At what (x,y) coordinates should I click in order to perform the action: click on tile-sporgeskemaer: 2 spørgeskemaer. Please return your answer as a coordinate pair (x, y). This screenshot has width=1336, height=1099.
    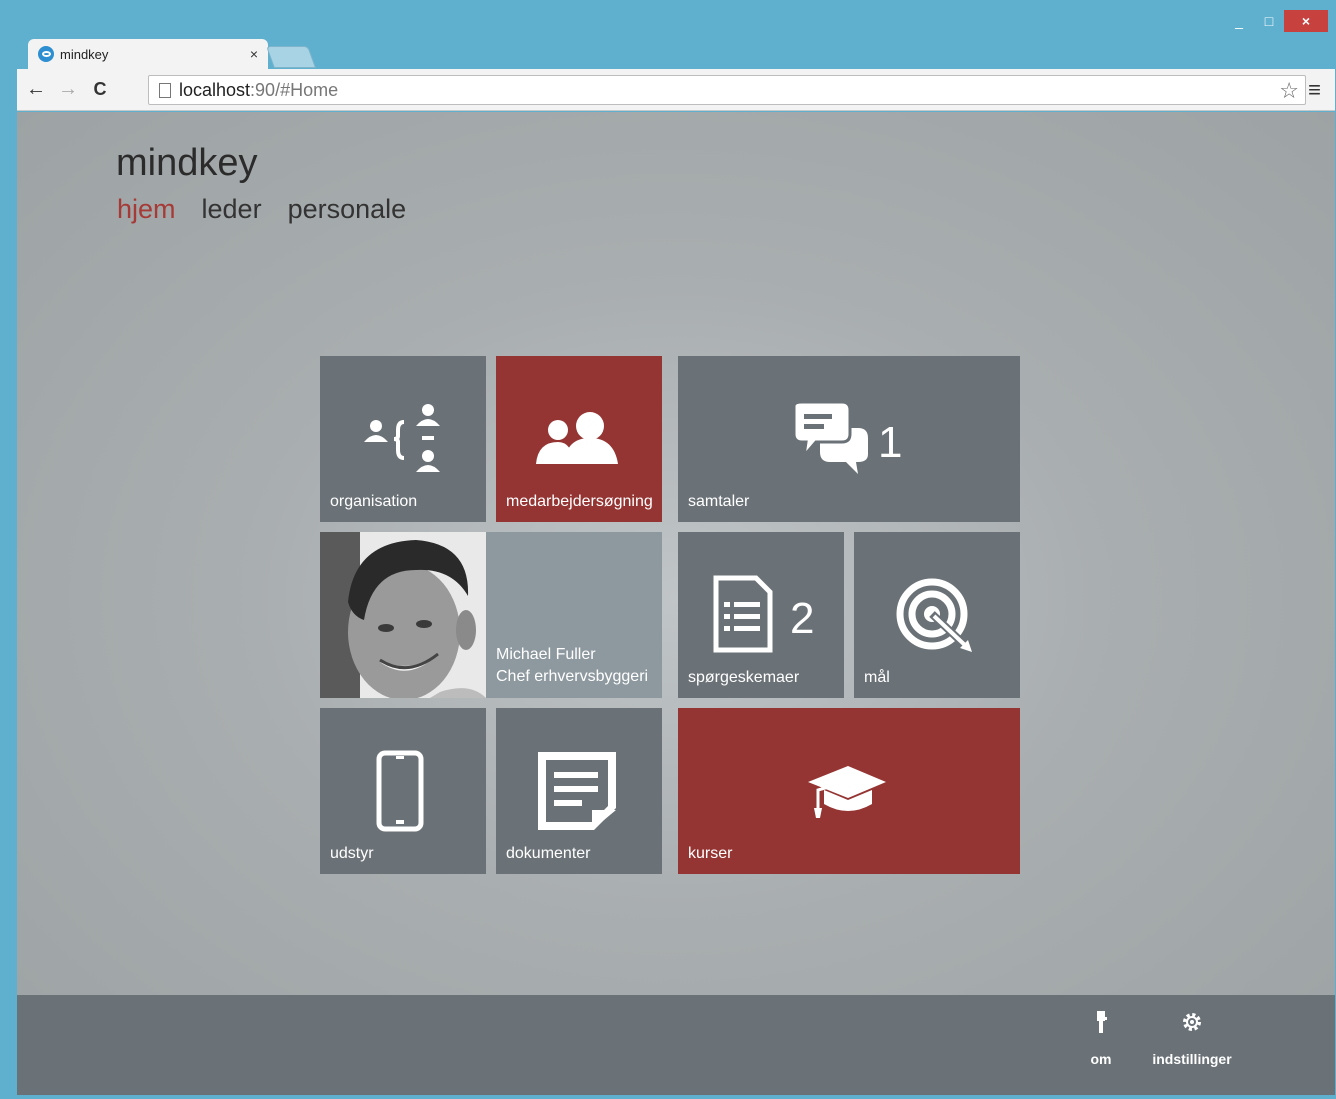
    Looking at the image, I should click on (761, 615).